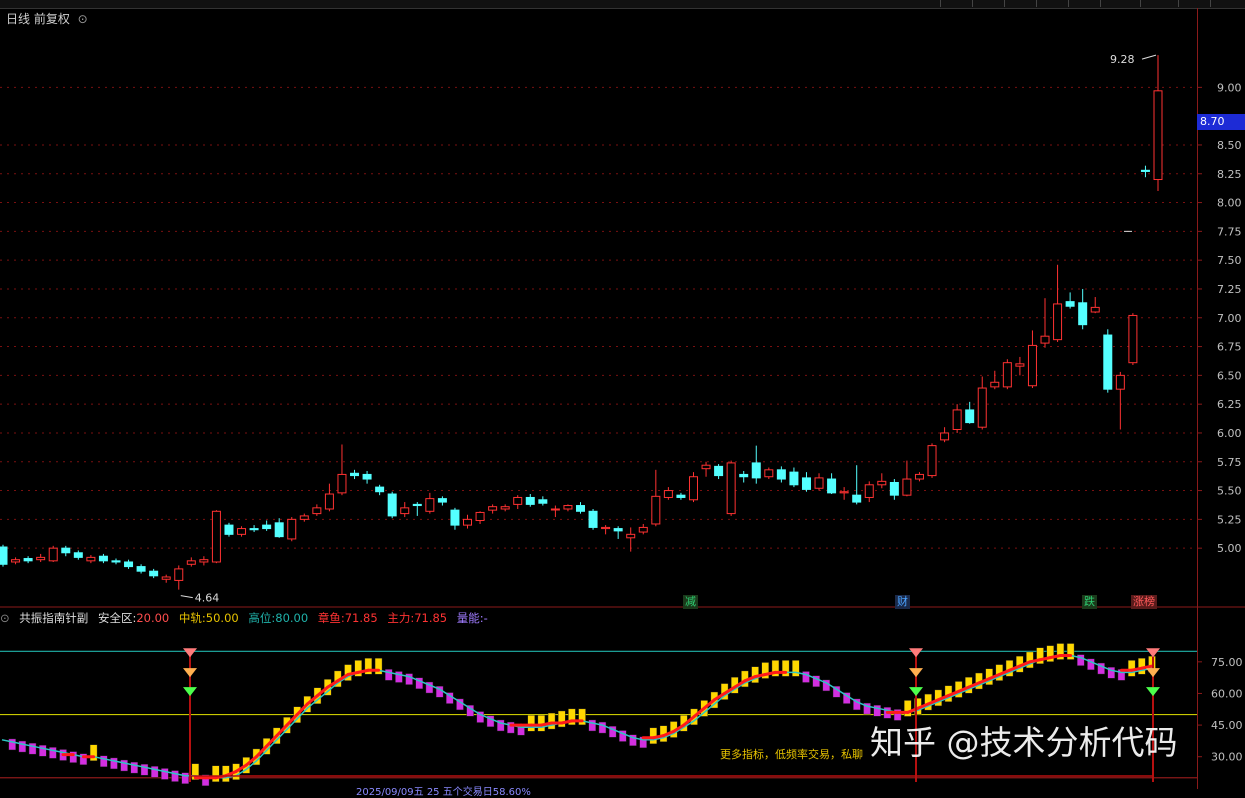  Describe the element at coordinates (133, 618) in the screenshot. I see `param-safe: 安全区:20.00` at that location.